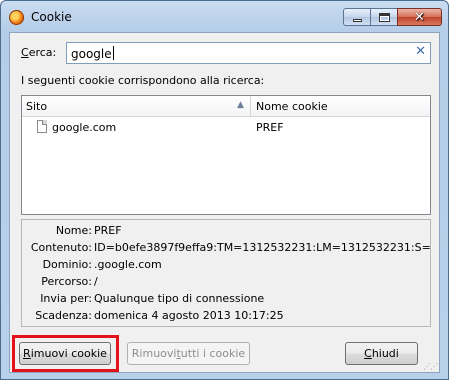 The width and height of the screenshot is (449, 380). What do you see at coordinates (152, 298) in the screenshot?
I see `detail-row-send-for: Invia per: Qualunque tipo di connessione` at bounding box center [152, 298].